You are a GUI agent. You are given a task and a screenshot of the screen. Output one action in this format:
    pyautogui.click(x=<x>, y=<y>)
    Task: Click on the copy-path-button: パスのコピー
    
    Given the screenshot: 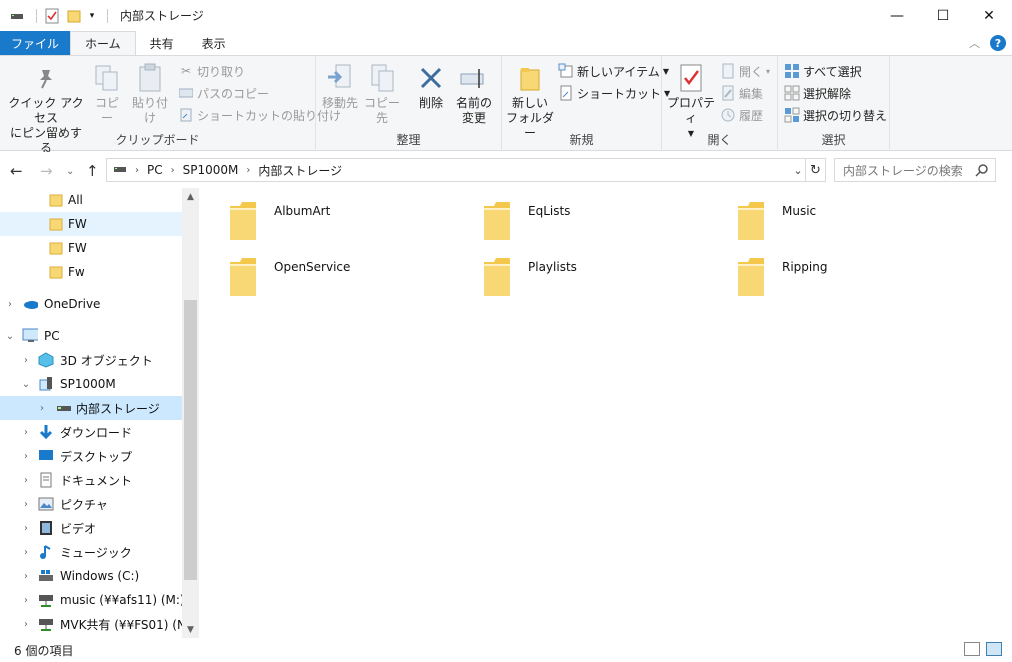 What is the action you would take?
    pyautogui.click(x=223, y=93)
    